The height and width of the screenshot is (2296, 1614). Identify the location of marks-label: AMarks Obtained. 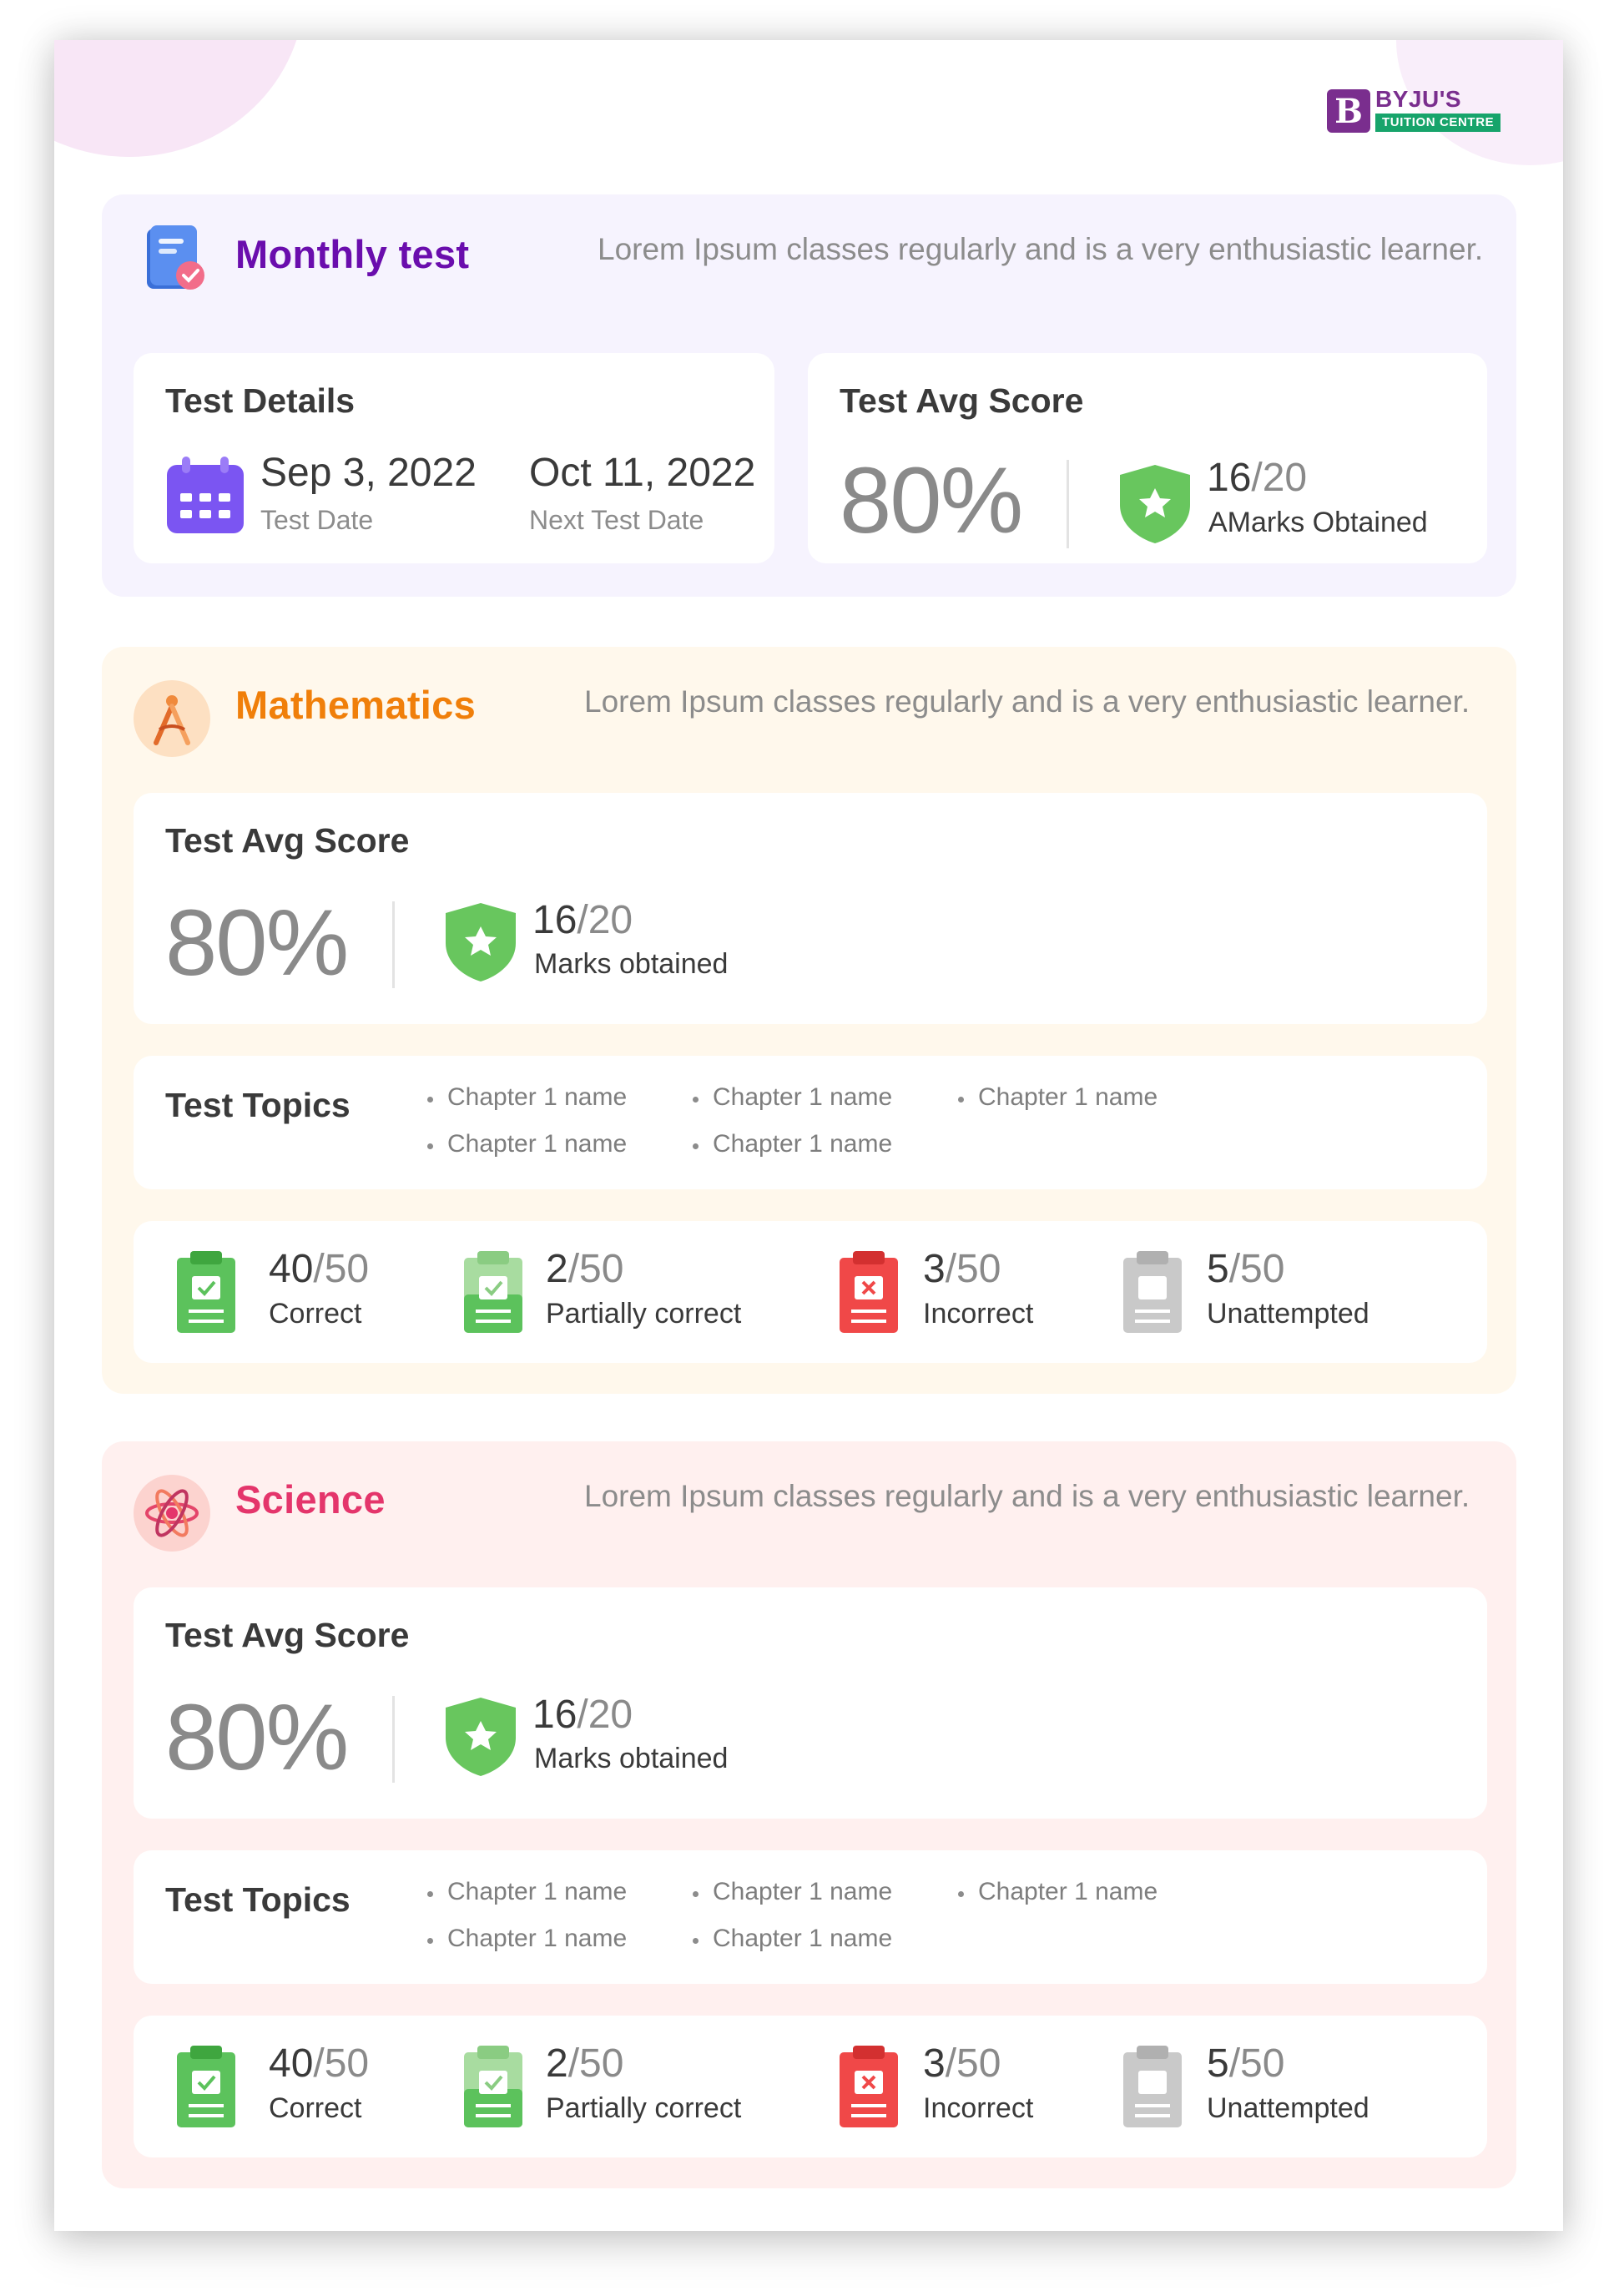
(1318, 522).